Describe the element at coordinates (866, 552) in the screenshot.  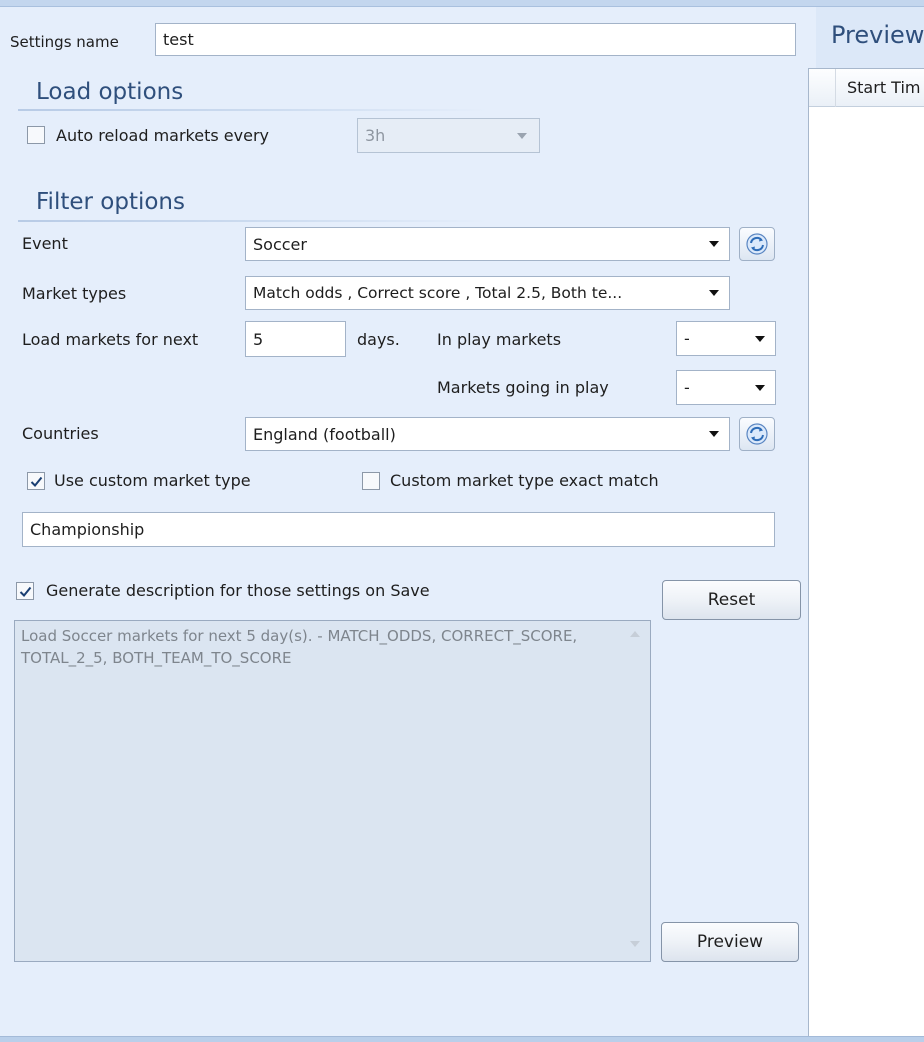
I see `preview-grid: Start Tim` at that location.